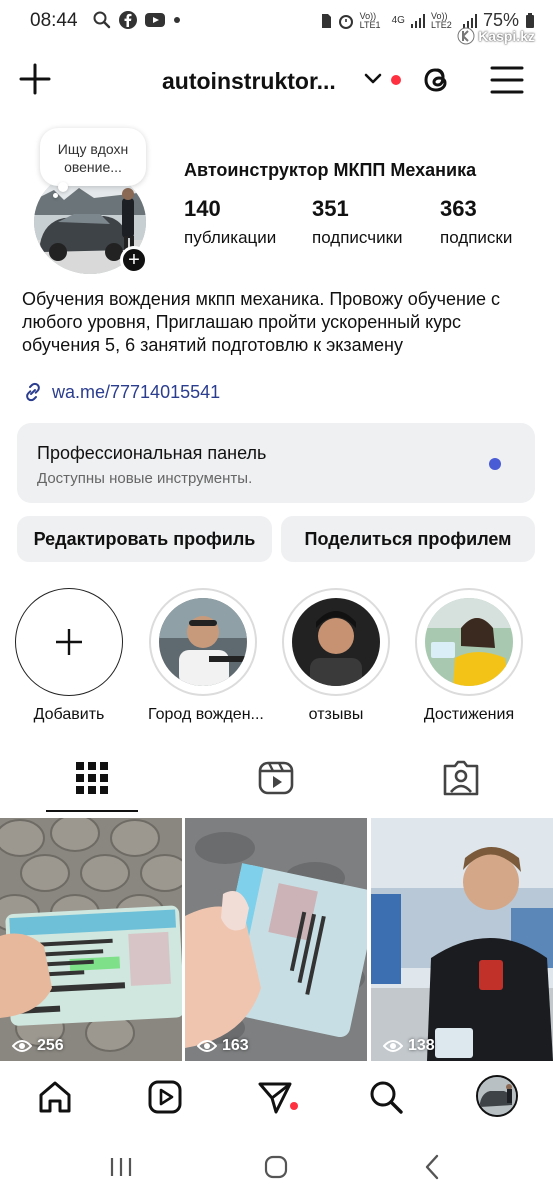 The width and height of the screenshot is (553, 1200). I want to click on menu-icon, so click(507, 80).